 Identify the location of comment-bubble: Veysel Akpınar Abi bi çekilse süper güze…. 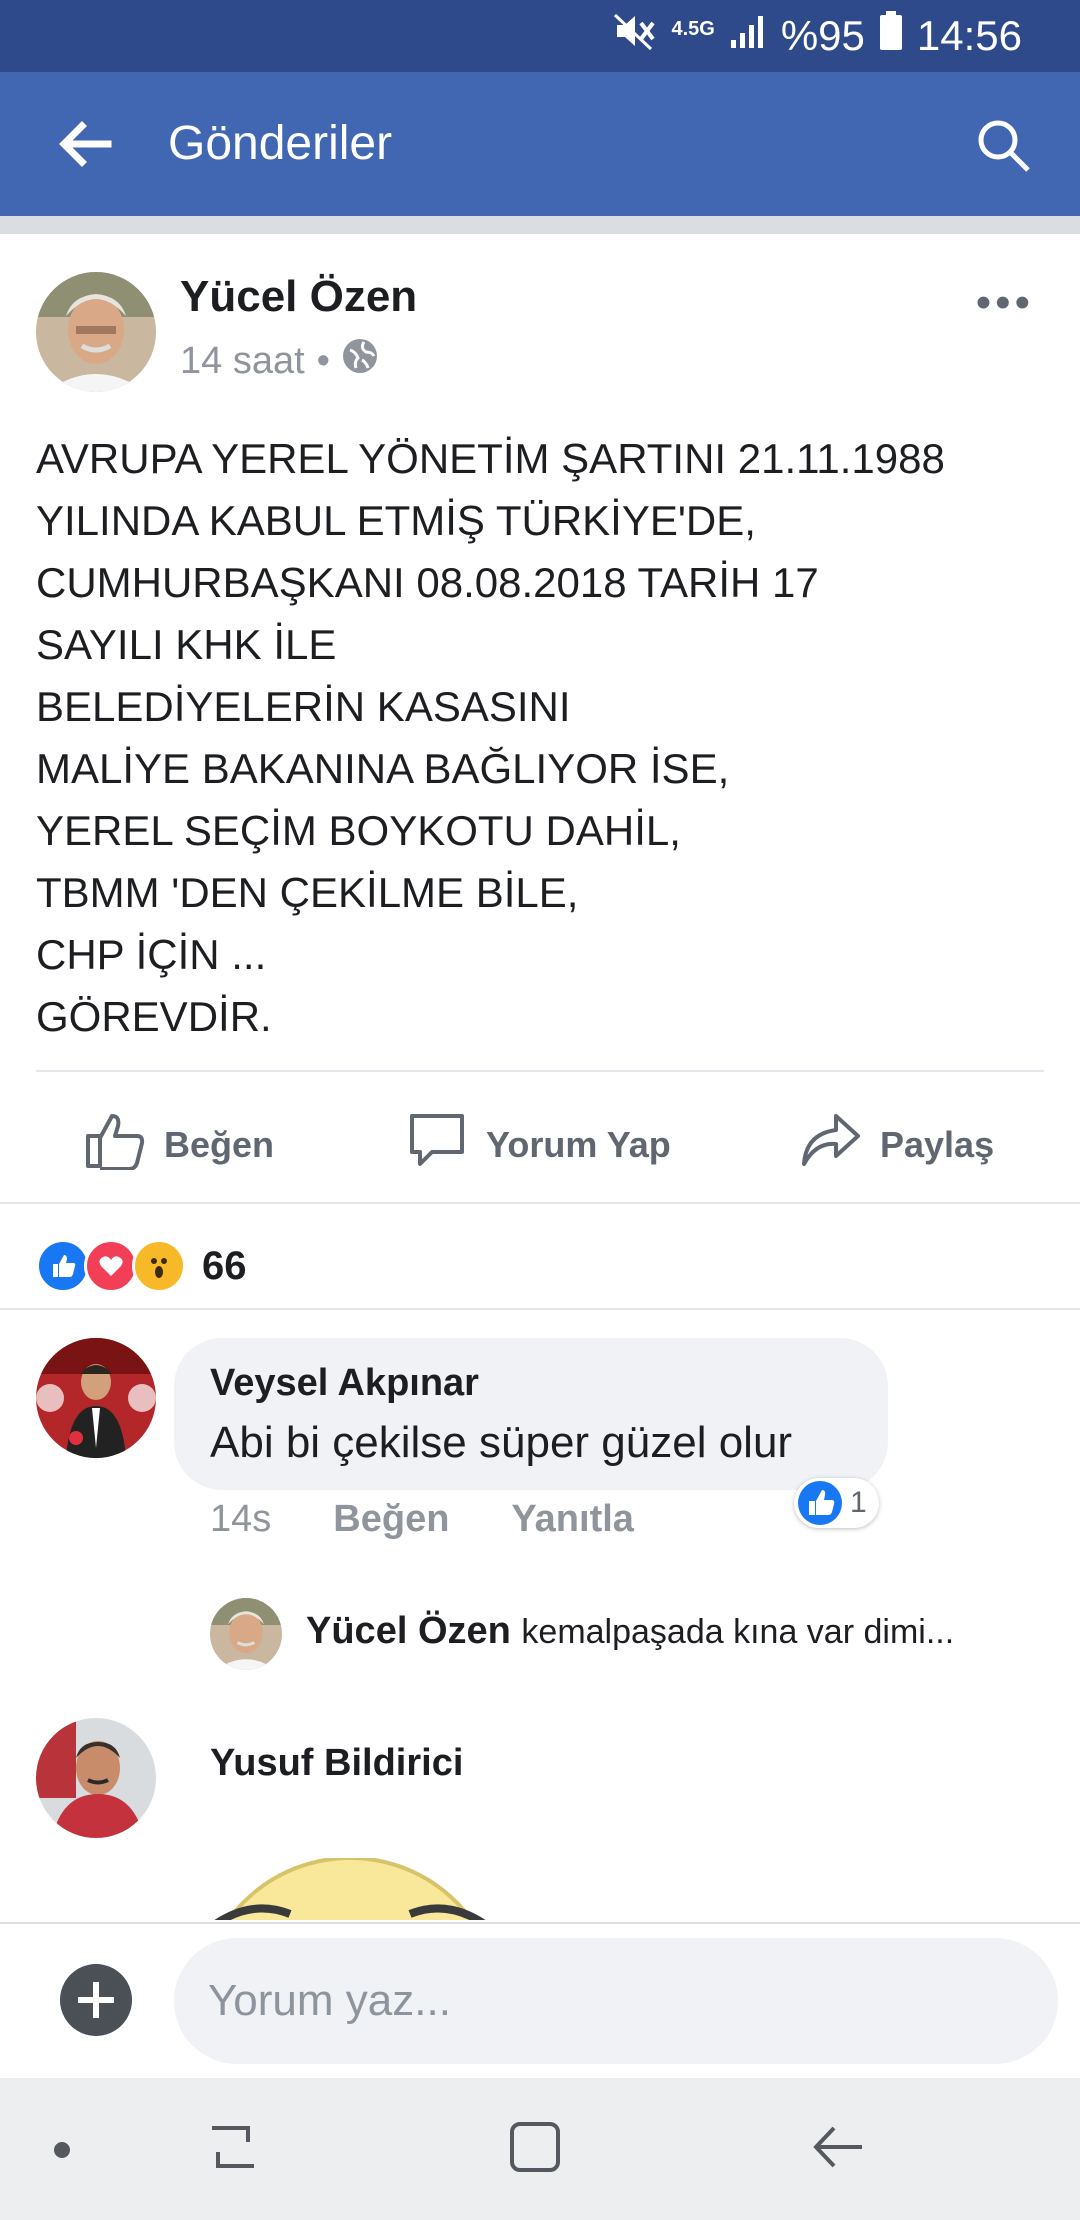
(531, 1414).